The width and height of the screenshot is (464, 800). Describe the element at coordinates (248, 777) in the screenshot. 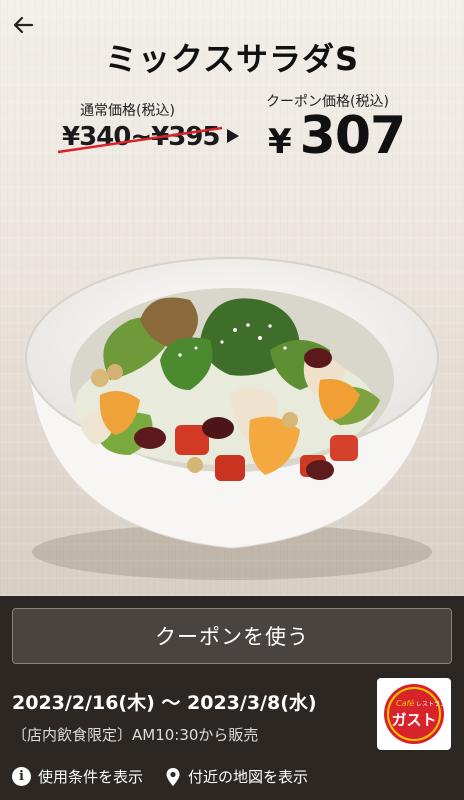

I see `map-label: 付近の地図を表示` at that location.